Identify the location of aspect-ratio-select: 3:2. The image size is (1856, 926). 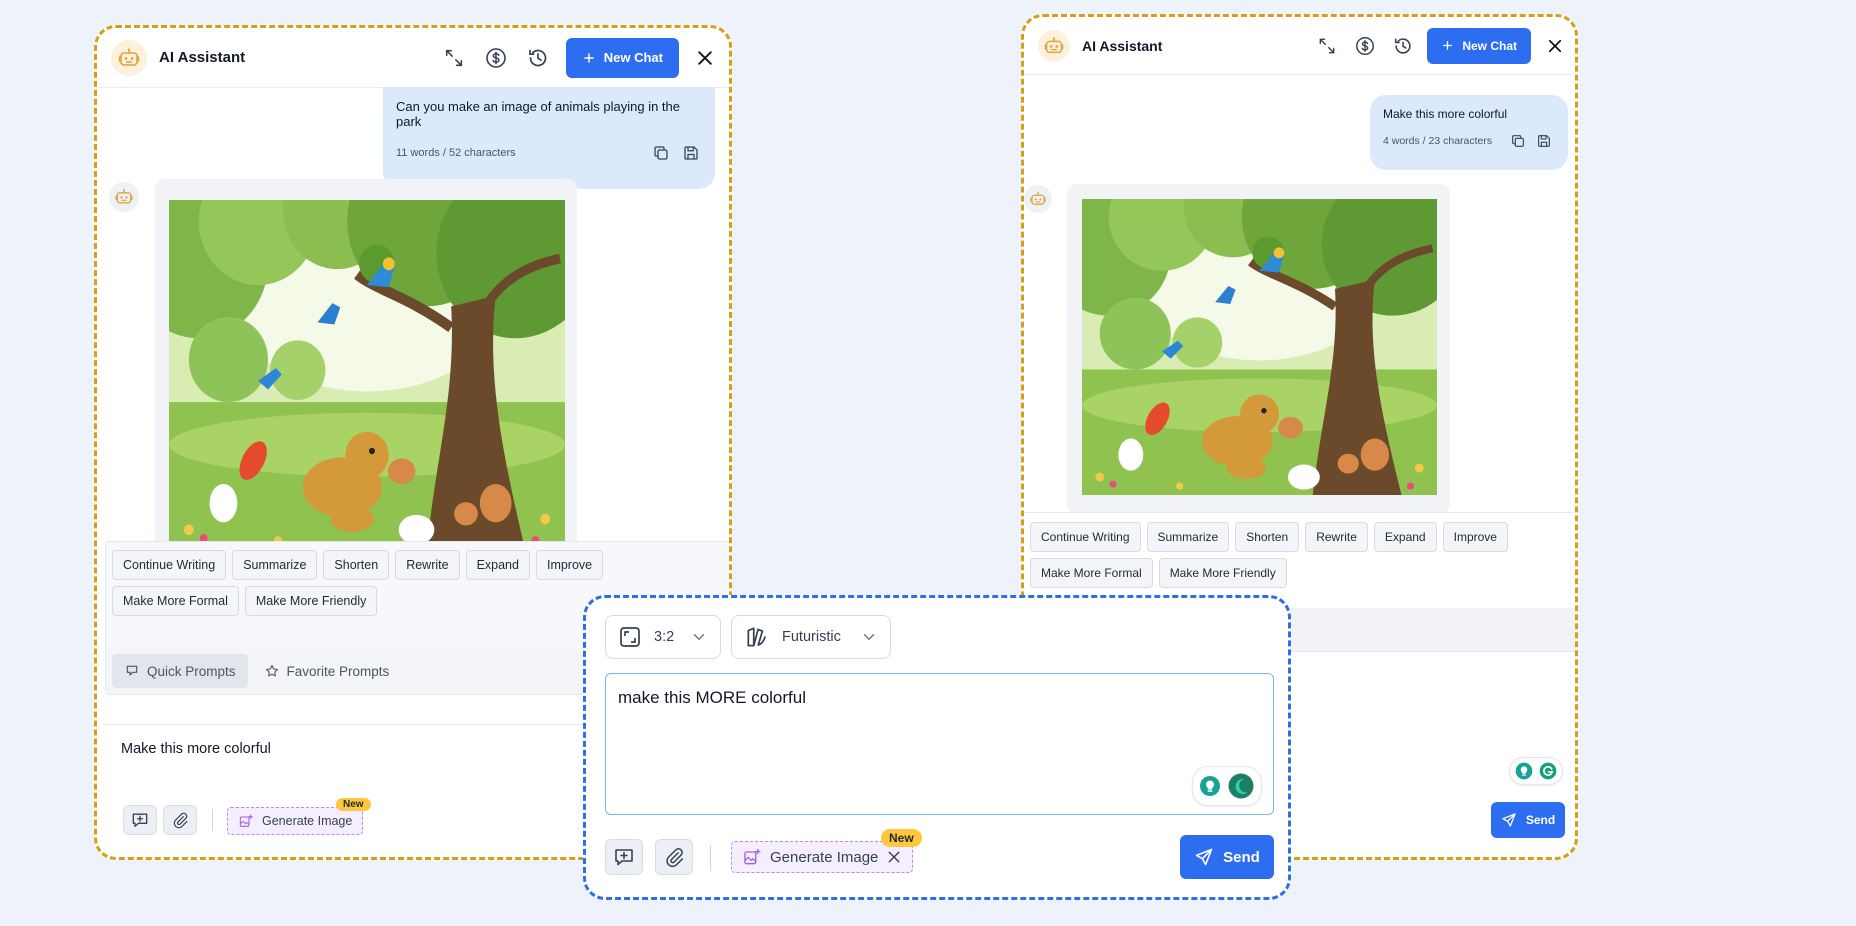
(663, 637).